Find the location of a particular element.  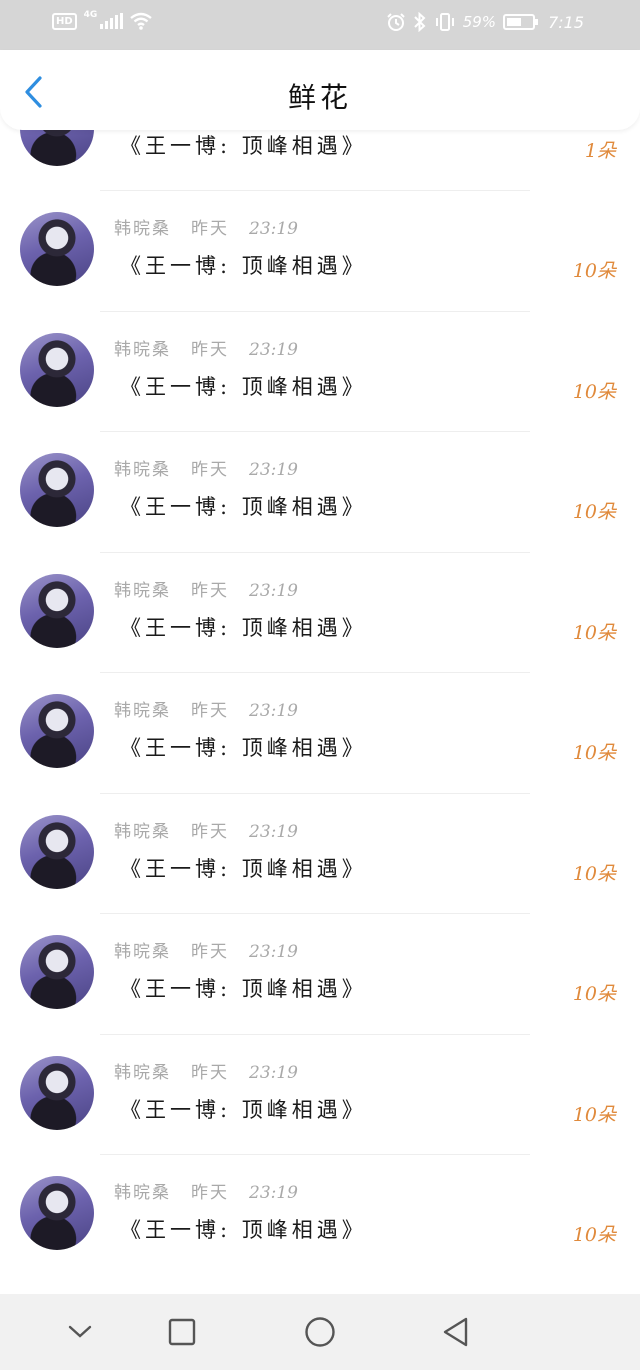

battery-level-fill is located at coordinates (514, 22).